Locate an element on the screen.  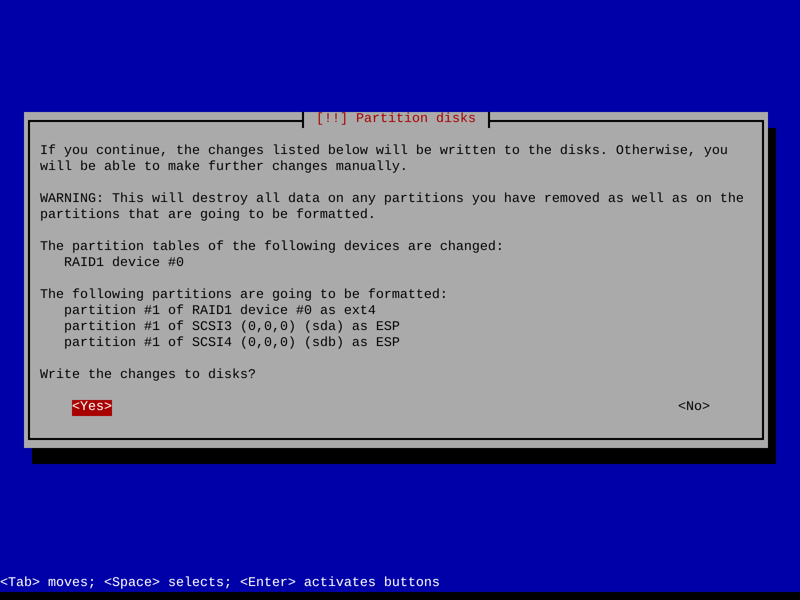
message-text: WARNING: This will destroy all data on any partitions you have removed as well as on the partitions that are going to be formatted. is located at coordinates (392, 208).